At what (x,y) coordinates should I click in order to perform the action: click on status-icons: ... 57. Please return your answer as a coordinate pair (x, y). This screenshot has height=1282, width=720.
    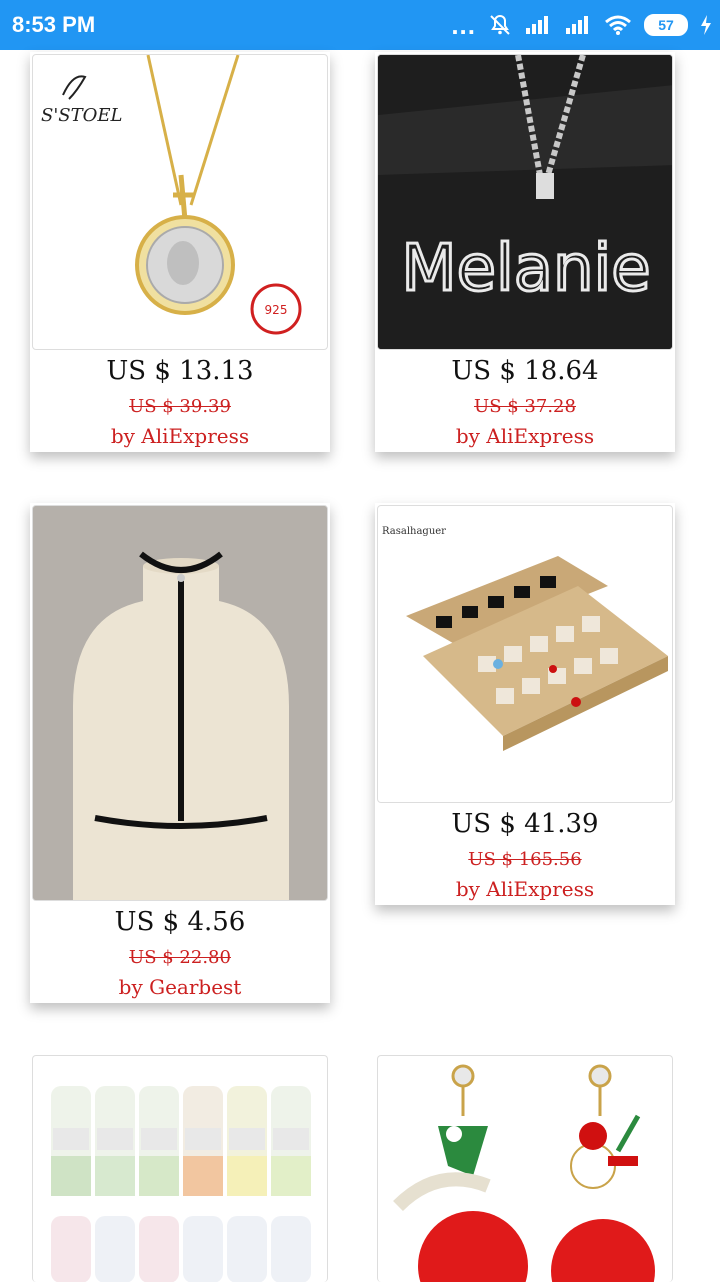
    Looking at the image, I should click on (581, 25).